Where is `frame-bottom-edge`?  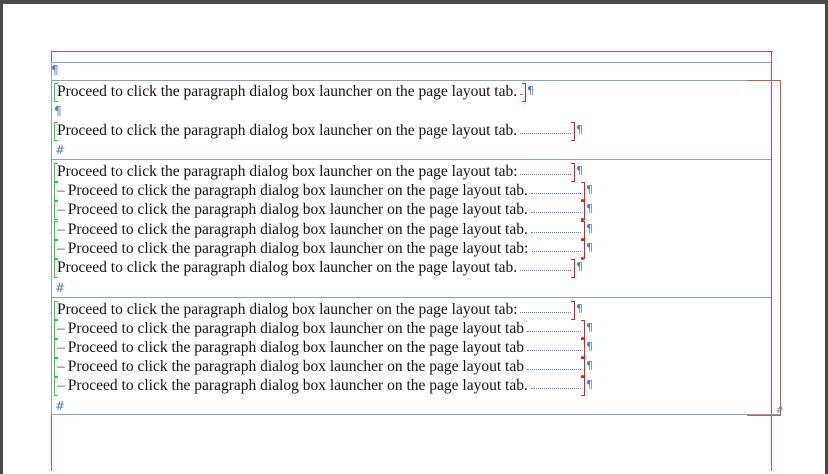
frame-bottom-edge is located at coordinates (415, 414).